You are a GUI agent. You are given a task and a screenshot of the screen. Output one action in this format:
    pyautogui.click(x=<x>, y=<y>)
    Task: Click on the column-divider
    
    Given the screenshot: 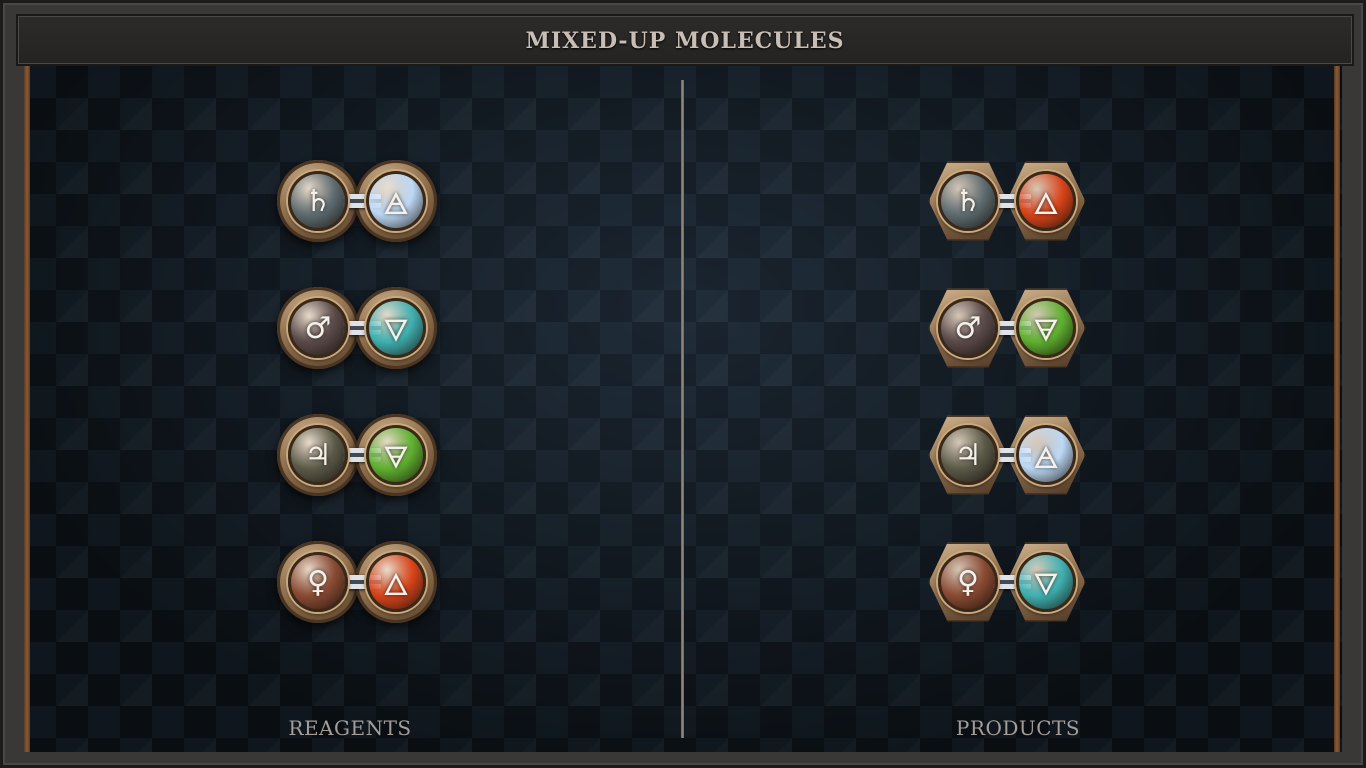 What is the action you would take?
    pyautogui.click(x=682, y=409)
    